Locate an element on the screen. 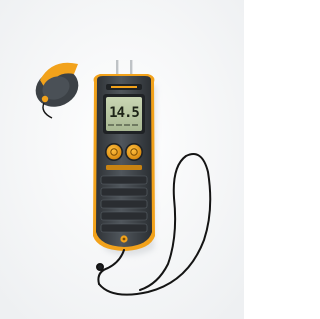 The image size is (320, 319). left-button is located at coordinates (114, 152).